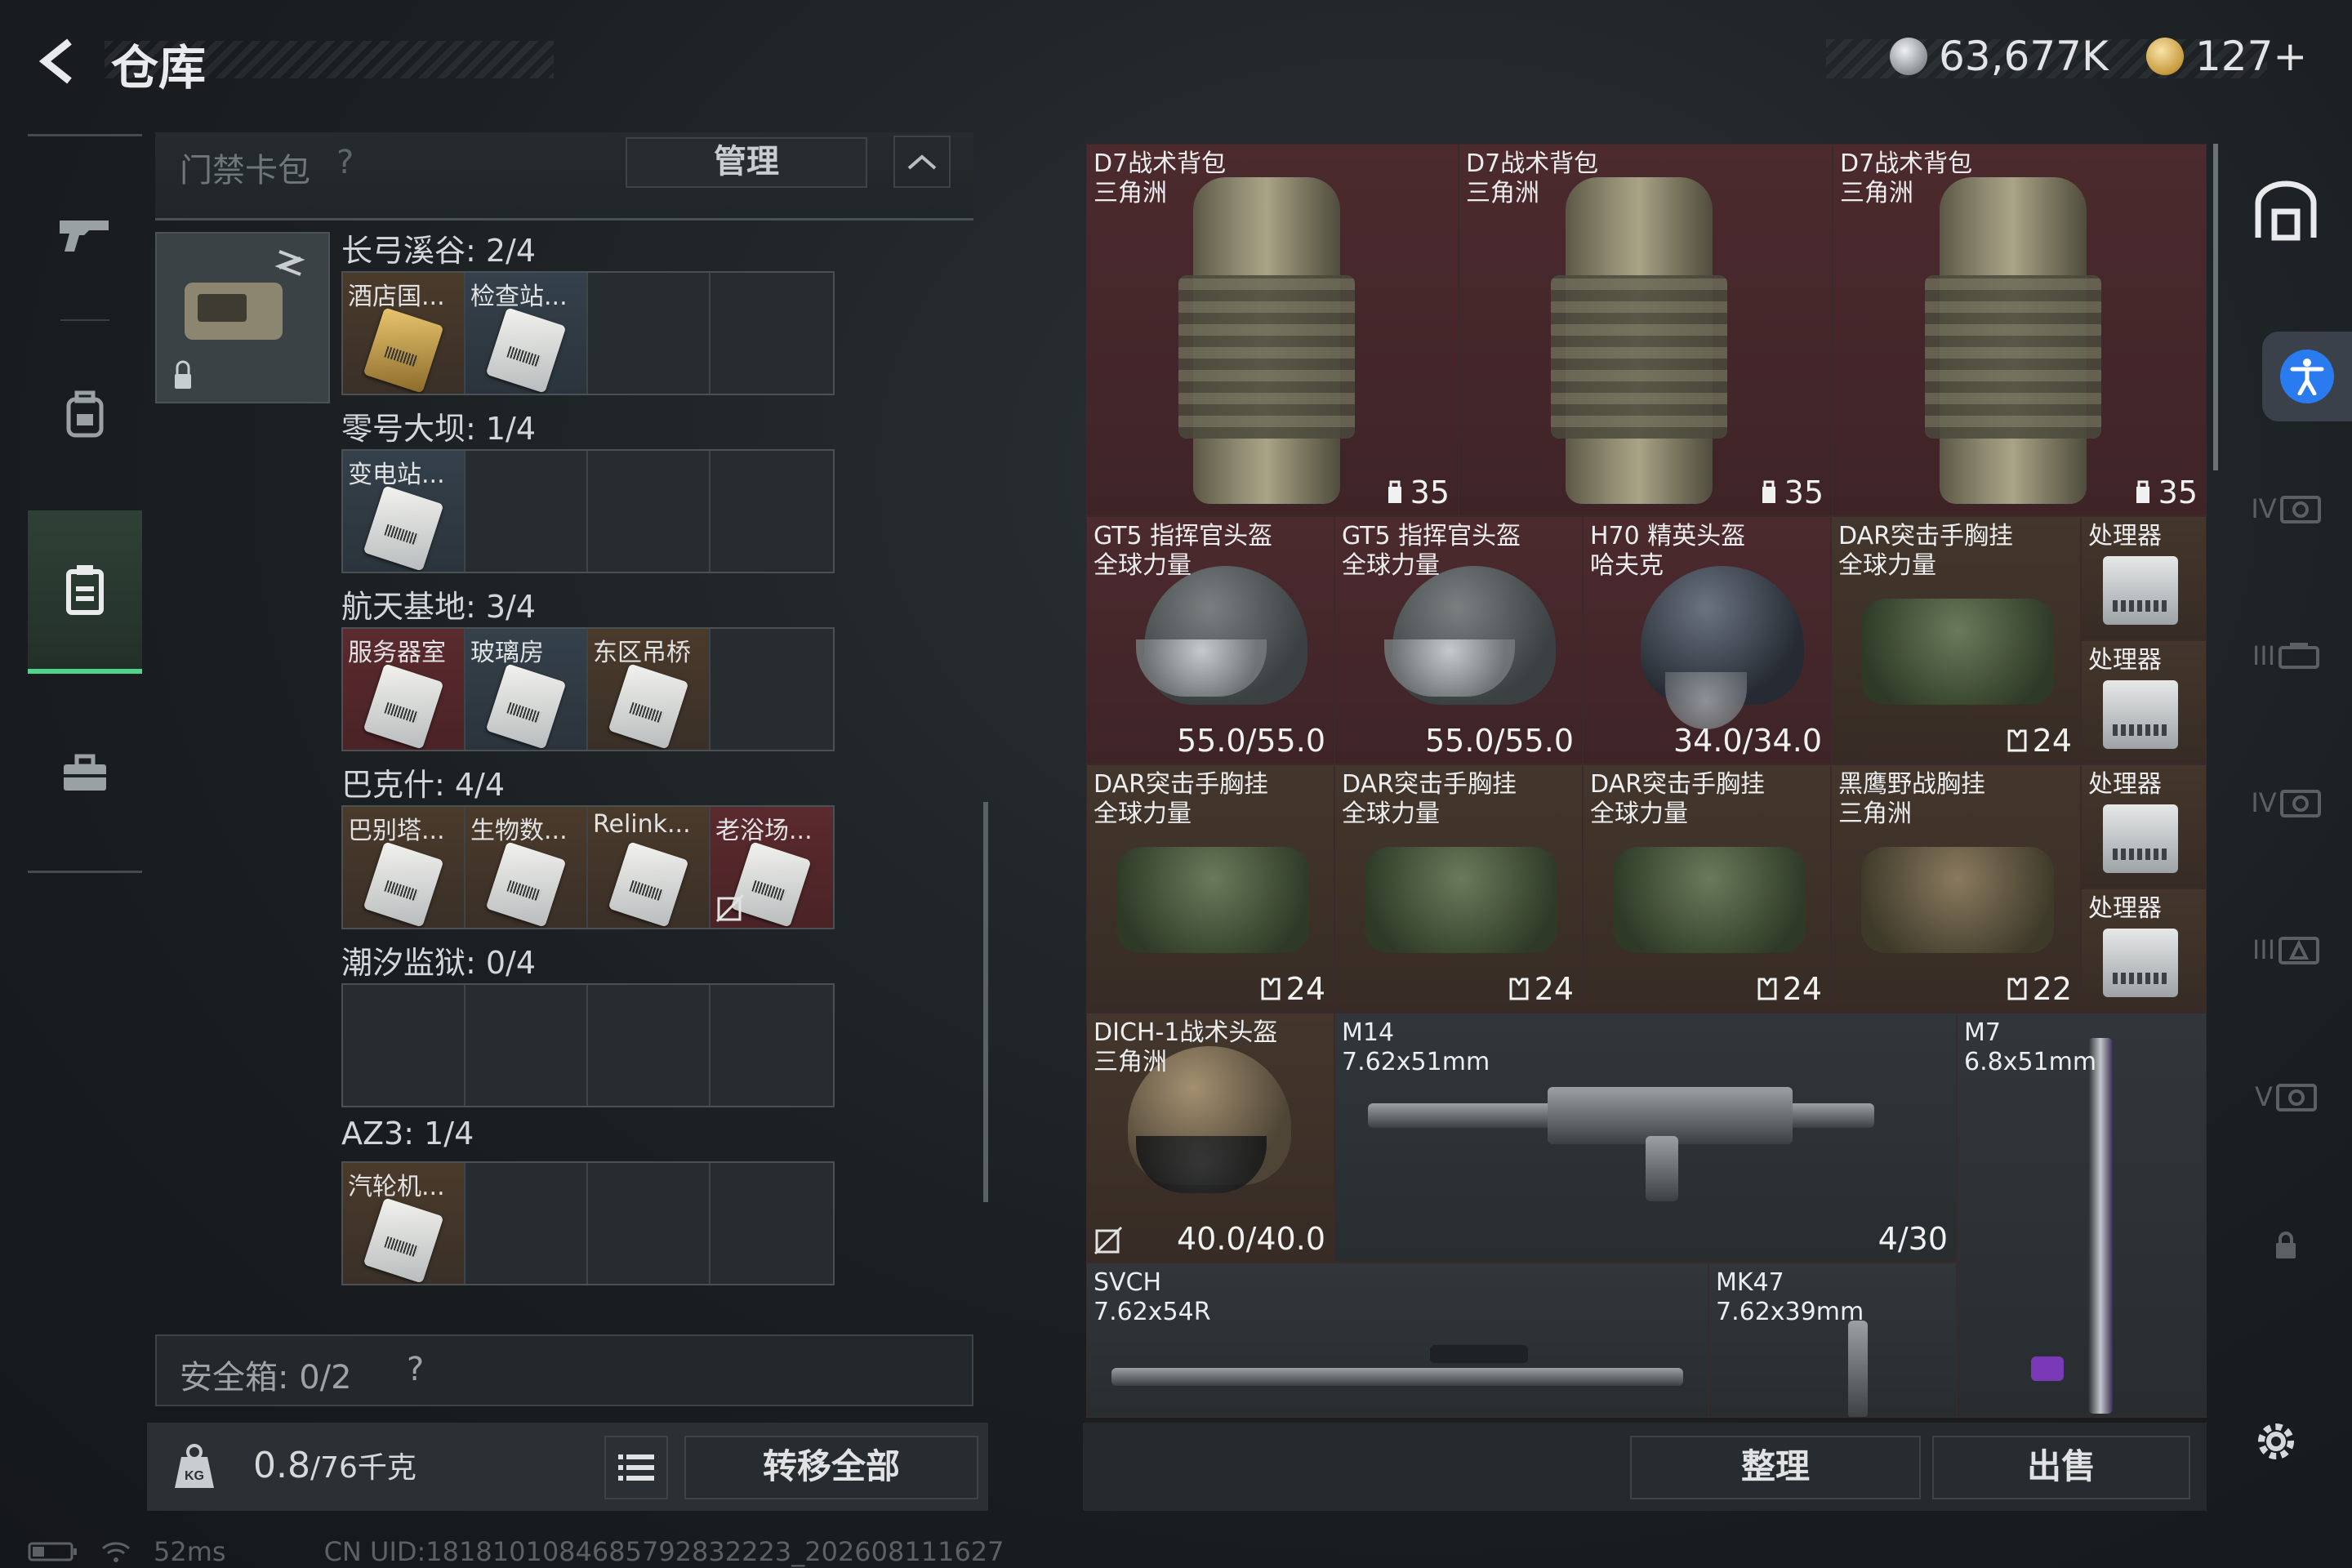 Image resolution: width=2352 pixels, height=1568 pixels. Describe the element at coordinates (922, 162) in the screenshot. I see `collapse-button` at that location.